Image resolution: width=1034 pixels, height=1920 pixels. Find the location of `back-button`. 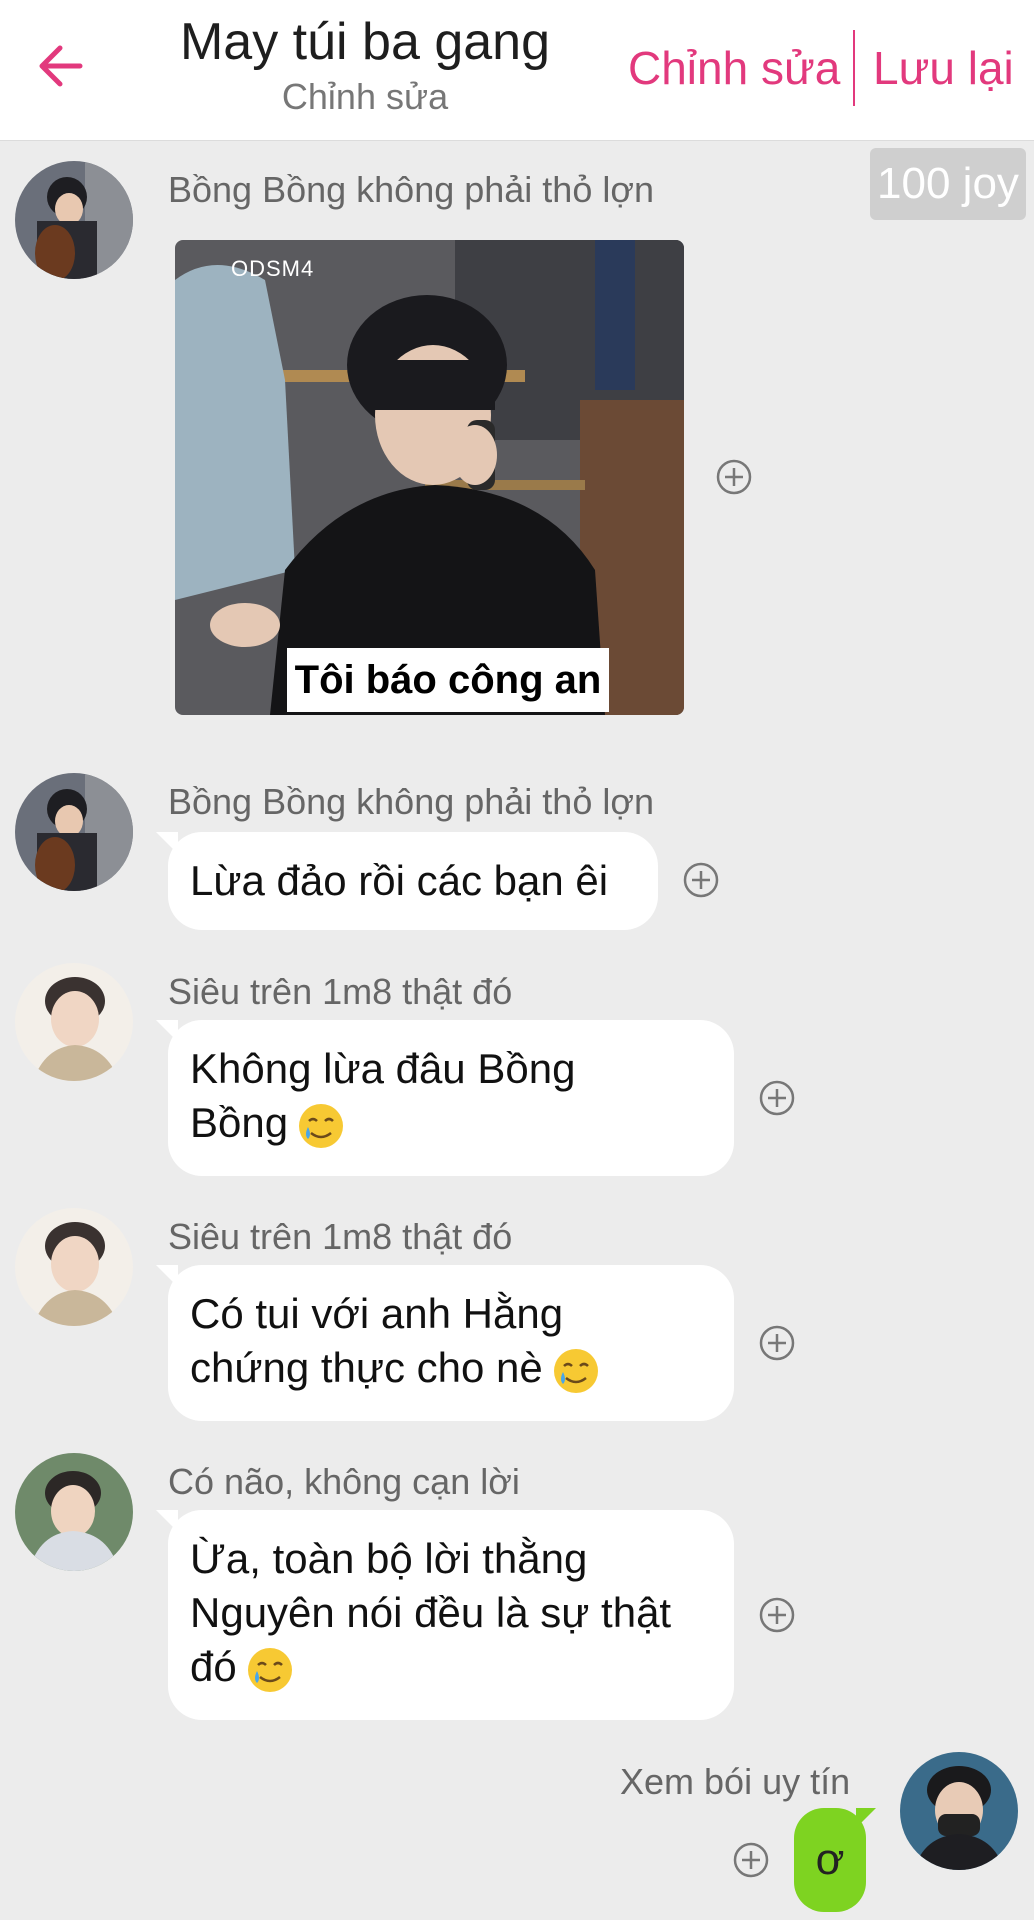

back-button is located at coordinates (60, 66).